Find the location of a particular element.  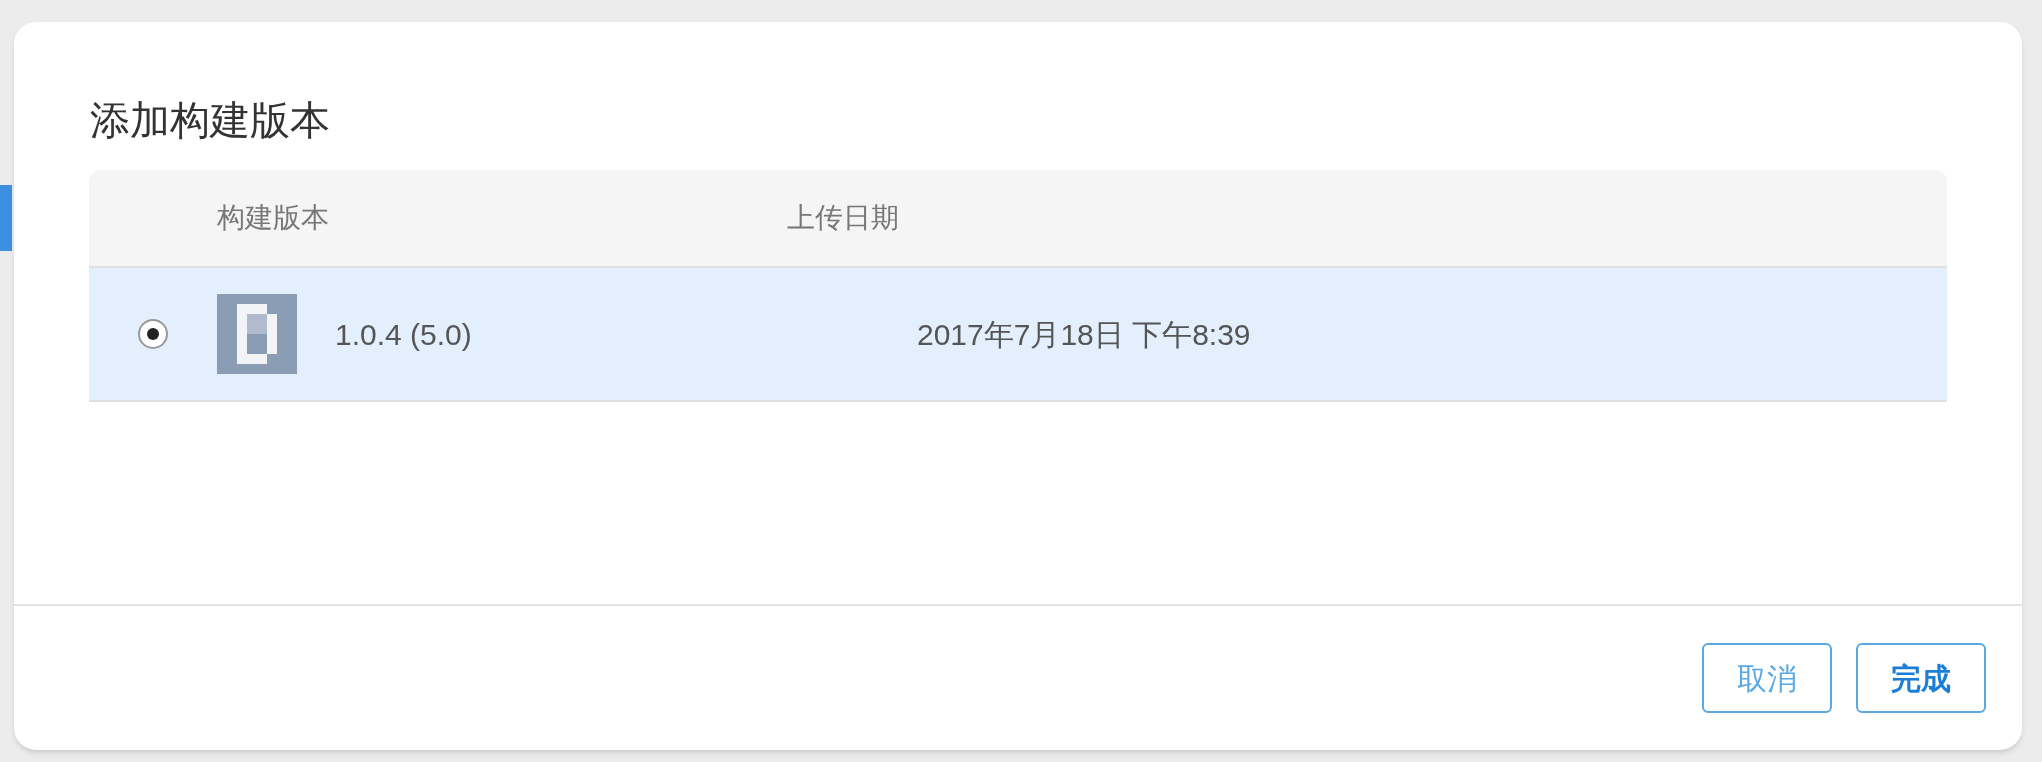

column-header: 上传日期 is located at coordinates (843, 218).